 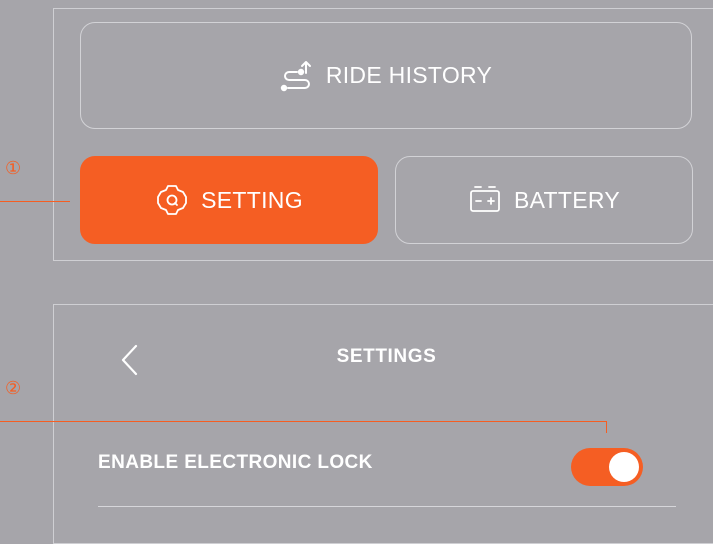 I want to click on setting-button: SETTING, so click(x=229, y=200).